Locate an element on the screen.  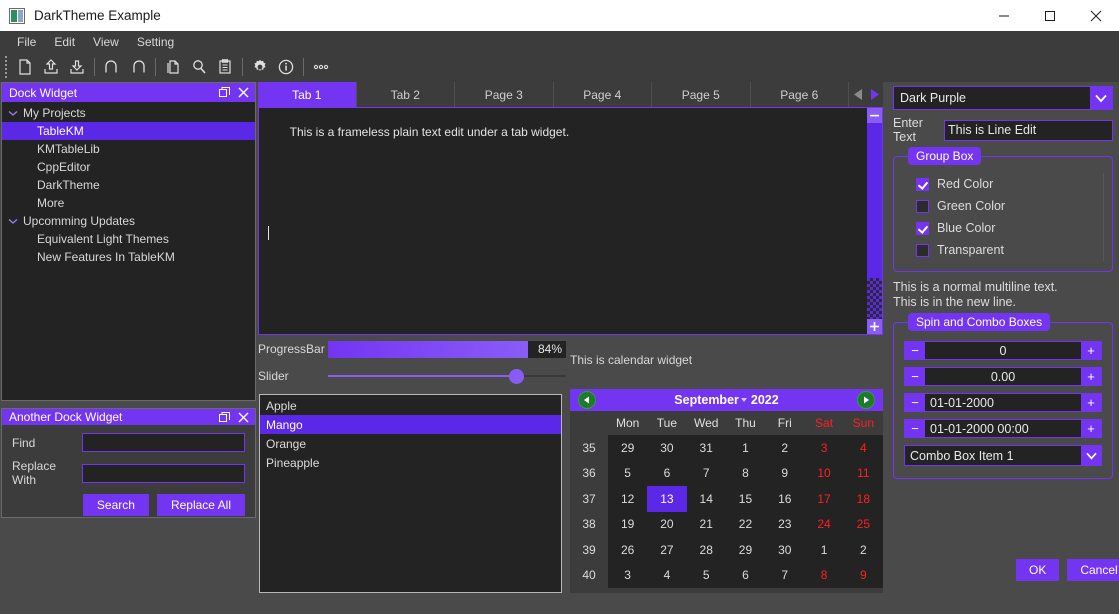
tree-item: KMTableLib is located at coordinates (128, 149).